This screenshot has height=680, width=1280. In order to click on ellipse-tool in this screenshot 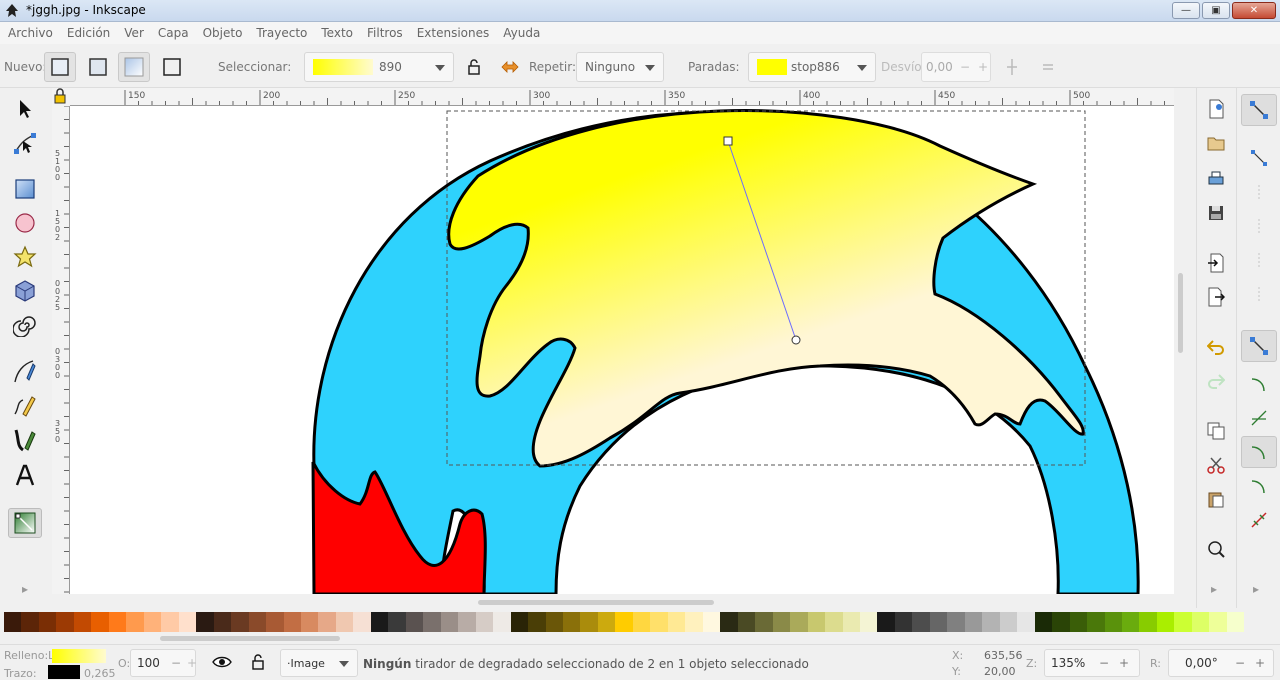, I will do `click(25, 223)`.